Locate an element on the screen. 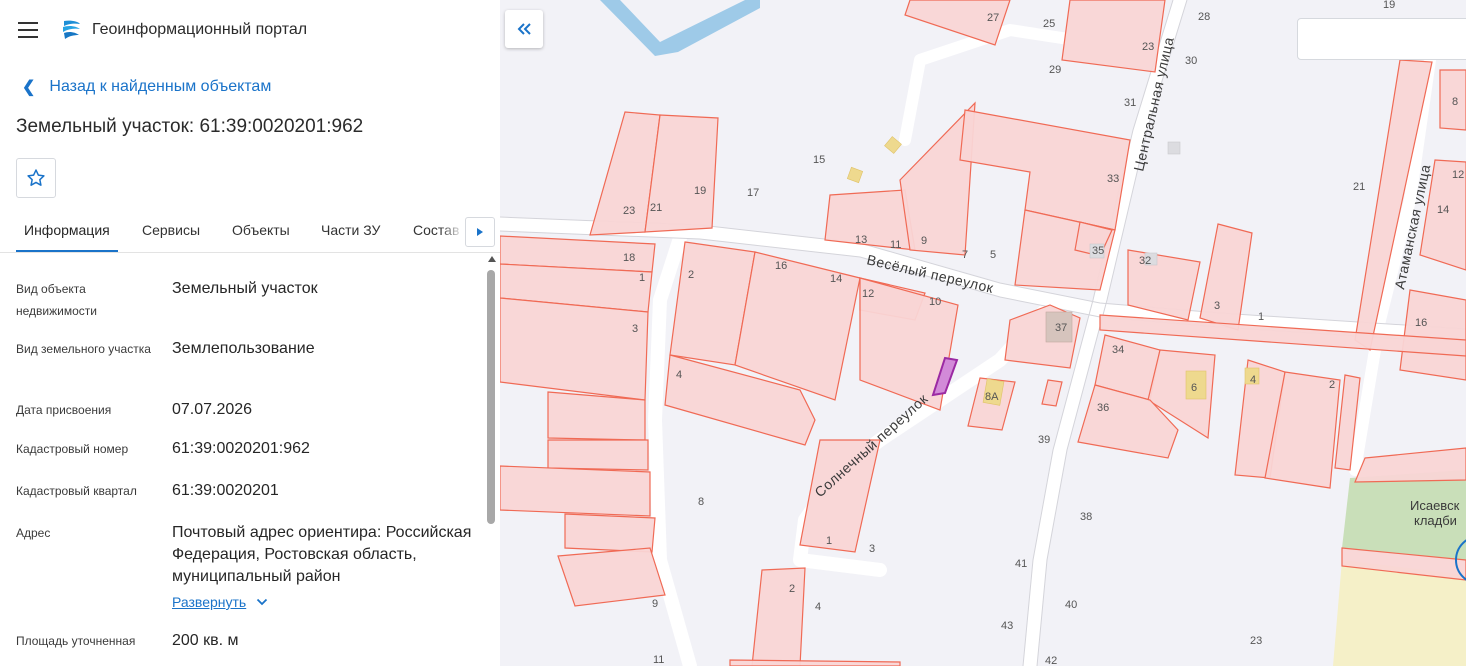 The width and height of the screenshot is (1466, 666). menu-icon is located at coordinates (28, 30).